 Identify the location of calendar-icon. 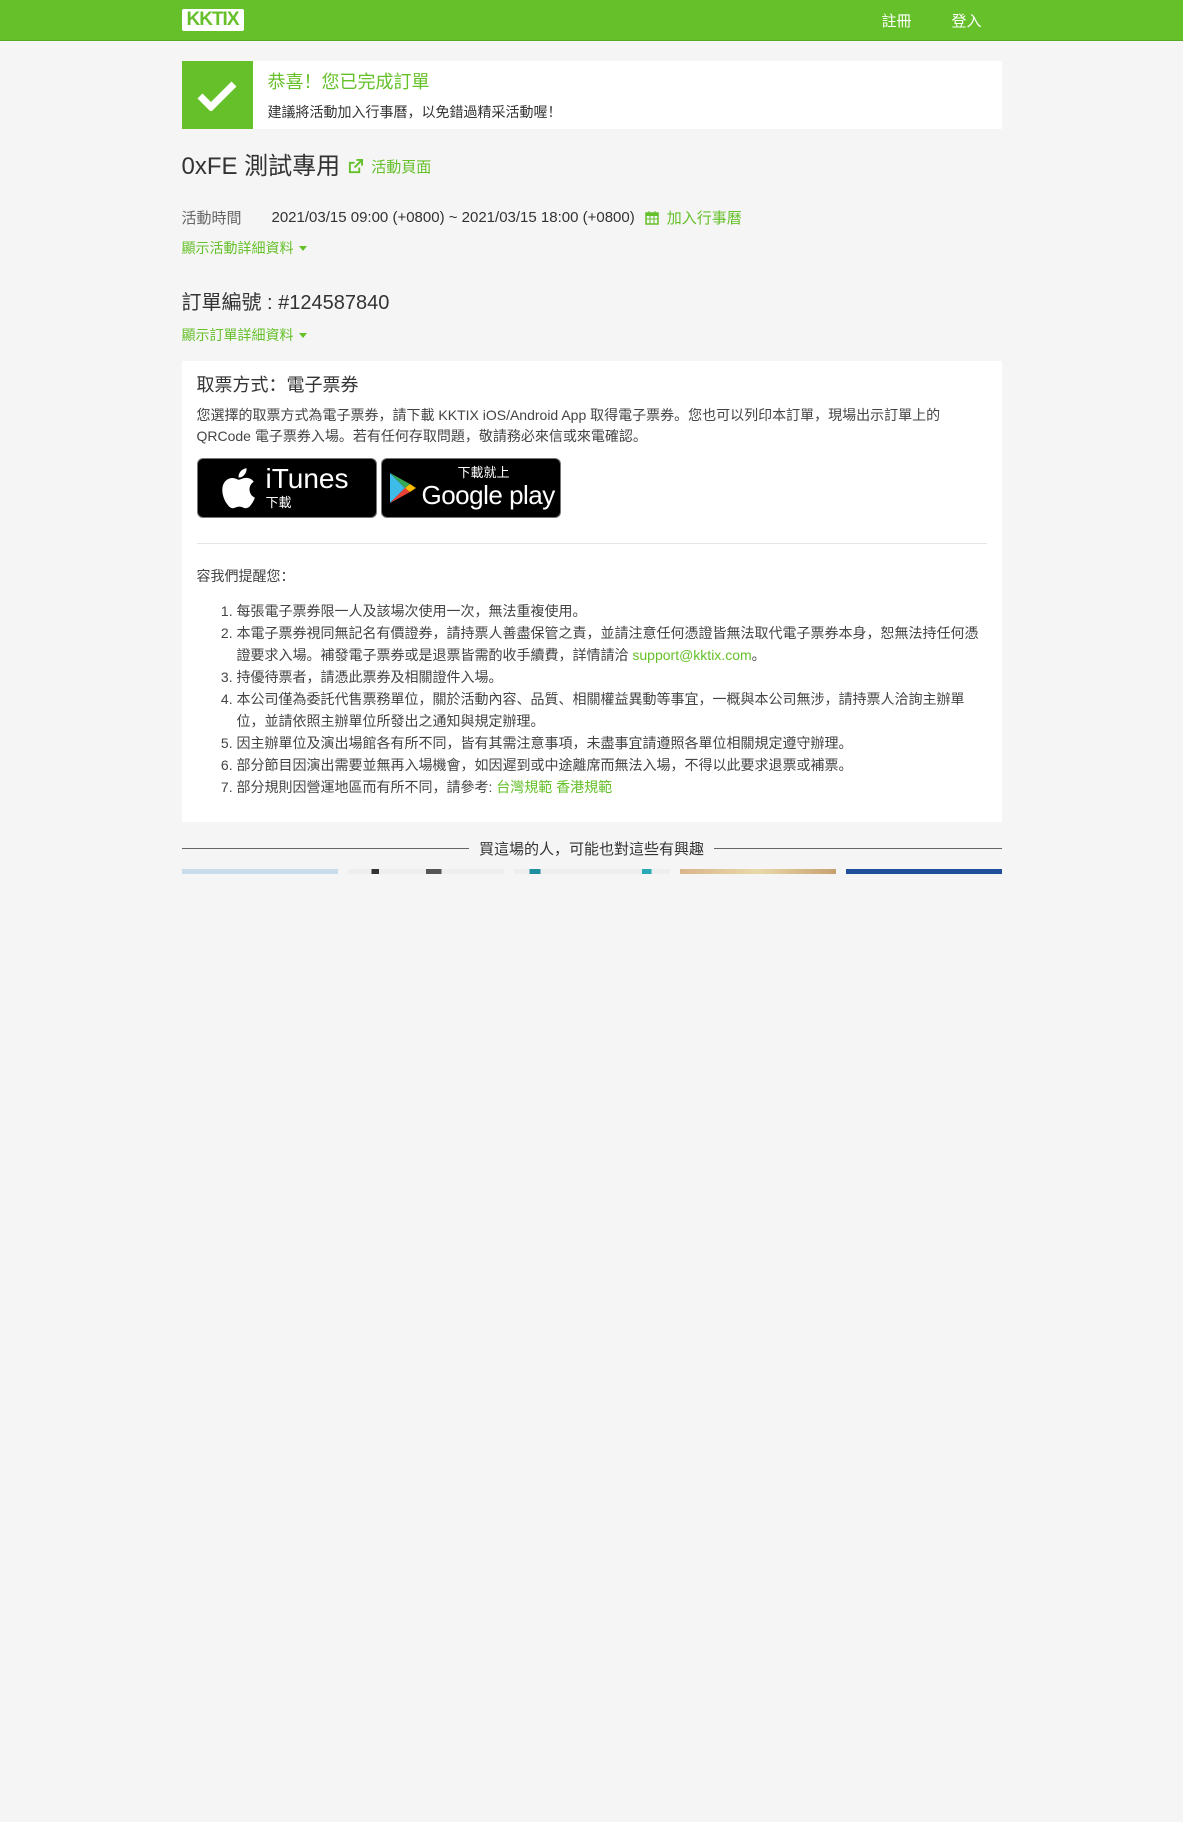
(651, 218).